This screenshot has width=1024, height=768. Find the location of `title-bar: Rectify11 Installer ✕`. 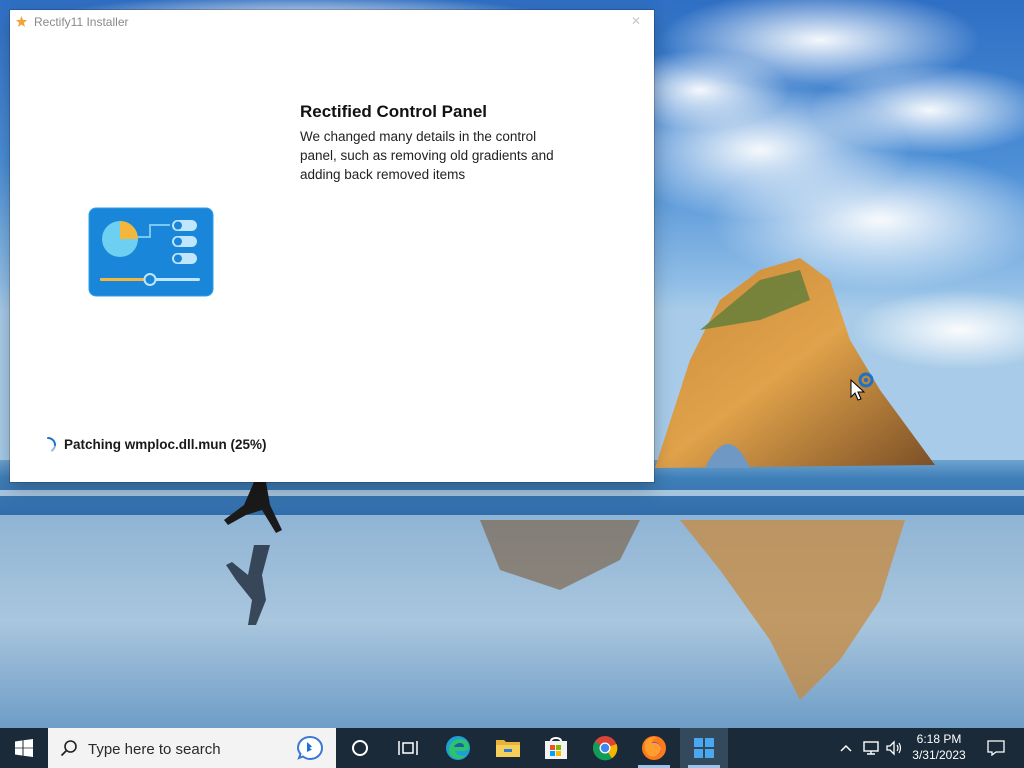

title-bar: Rectify11 Installer ✕ is located at coordinates (332, 22).